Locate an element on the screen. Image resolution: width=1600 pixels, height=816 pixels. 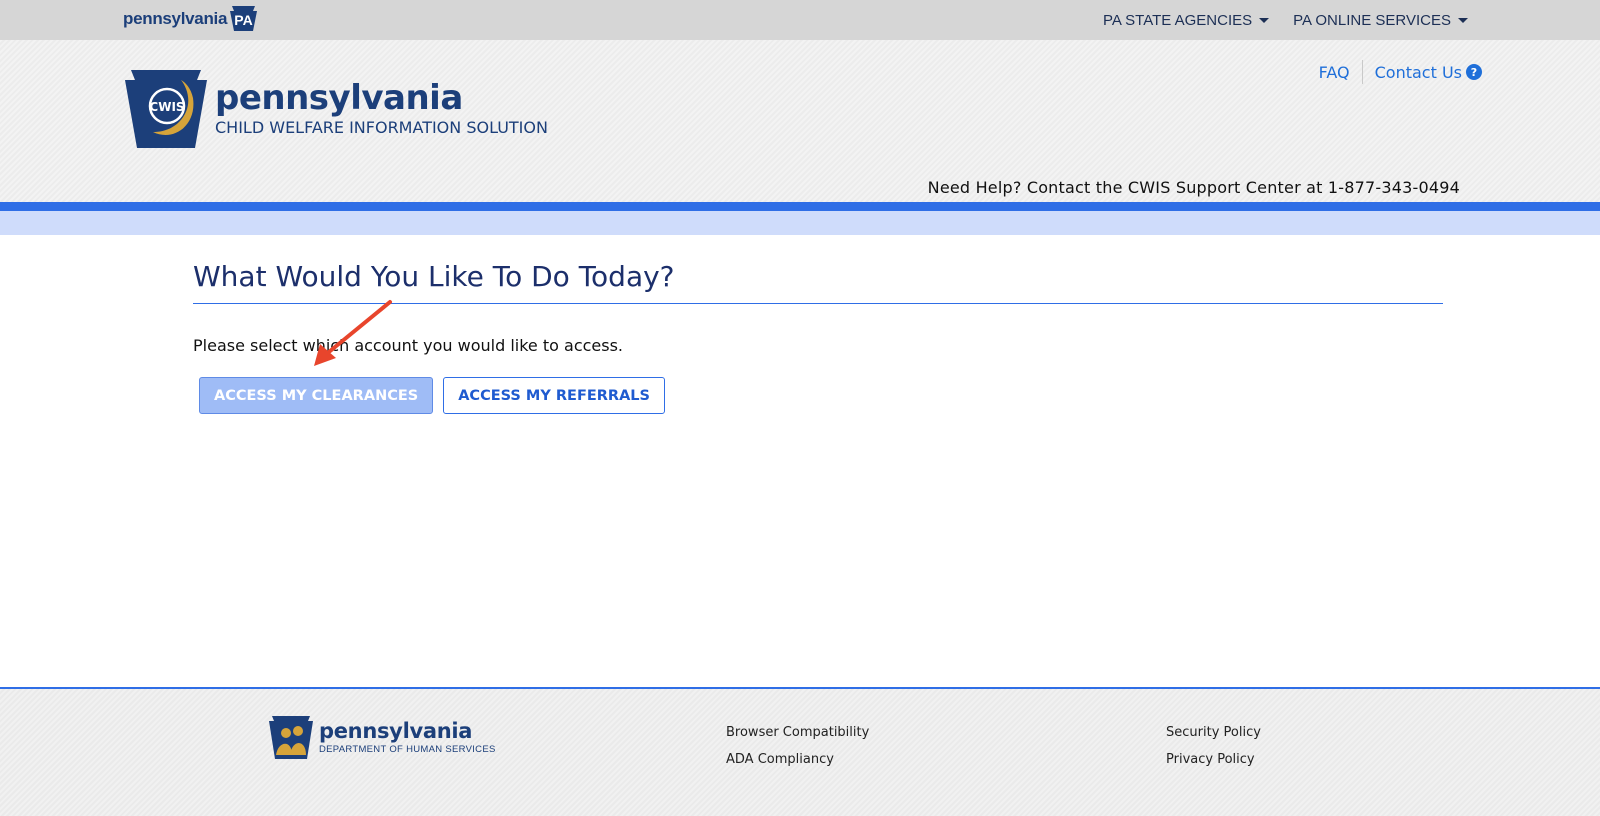
security-policy-link: Security Policy is located at coordinates (1213, 732).